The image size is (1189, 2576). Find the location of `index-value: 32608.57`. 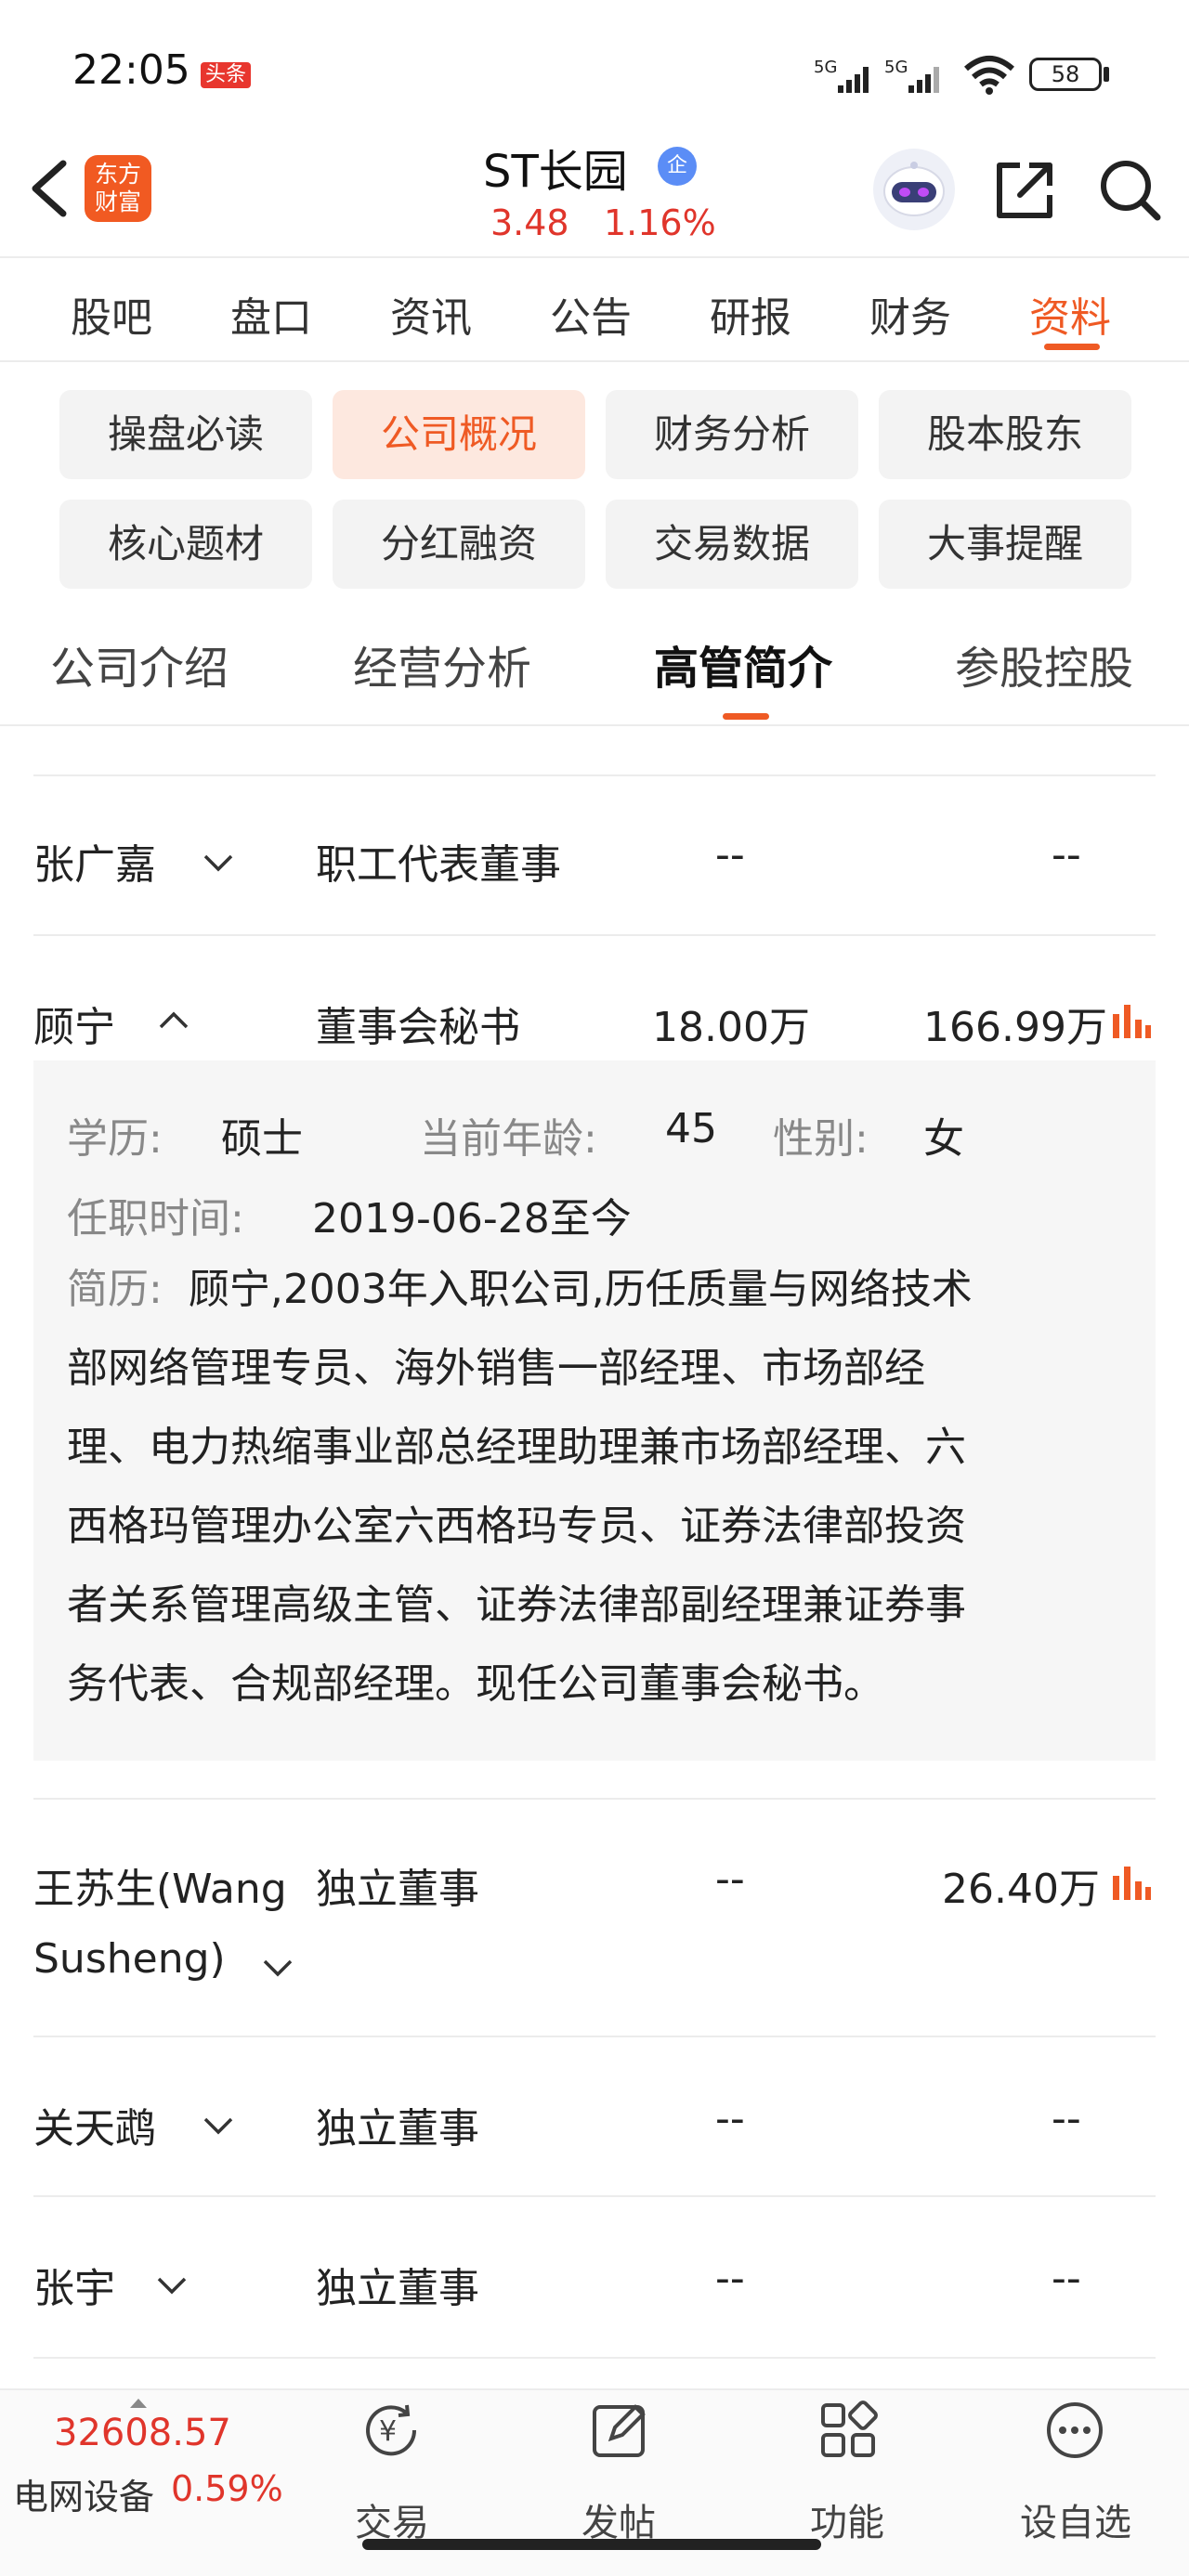

index-value: 32608.57 is located at coordinates (143, 2433).